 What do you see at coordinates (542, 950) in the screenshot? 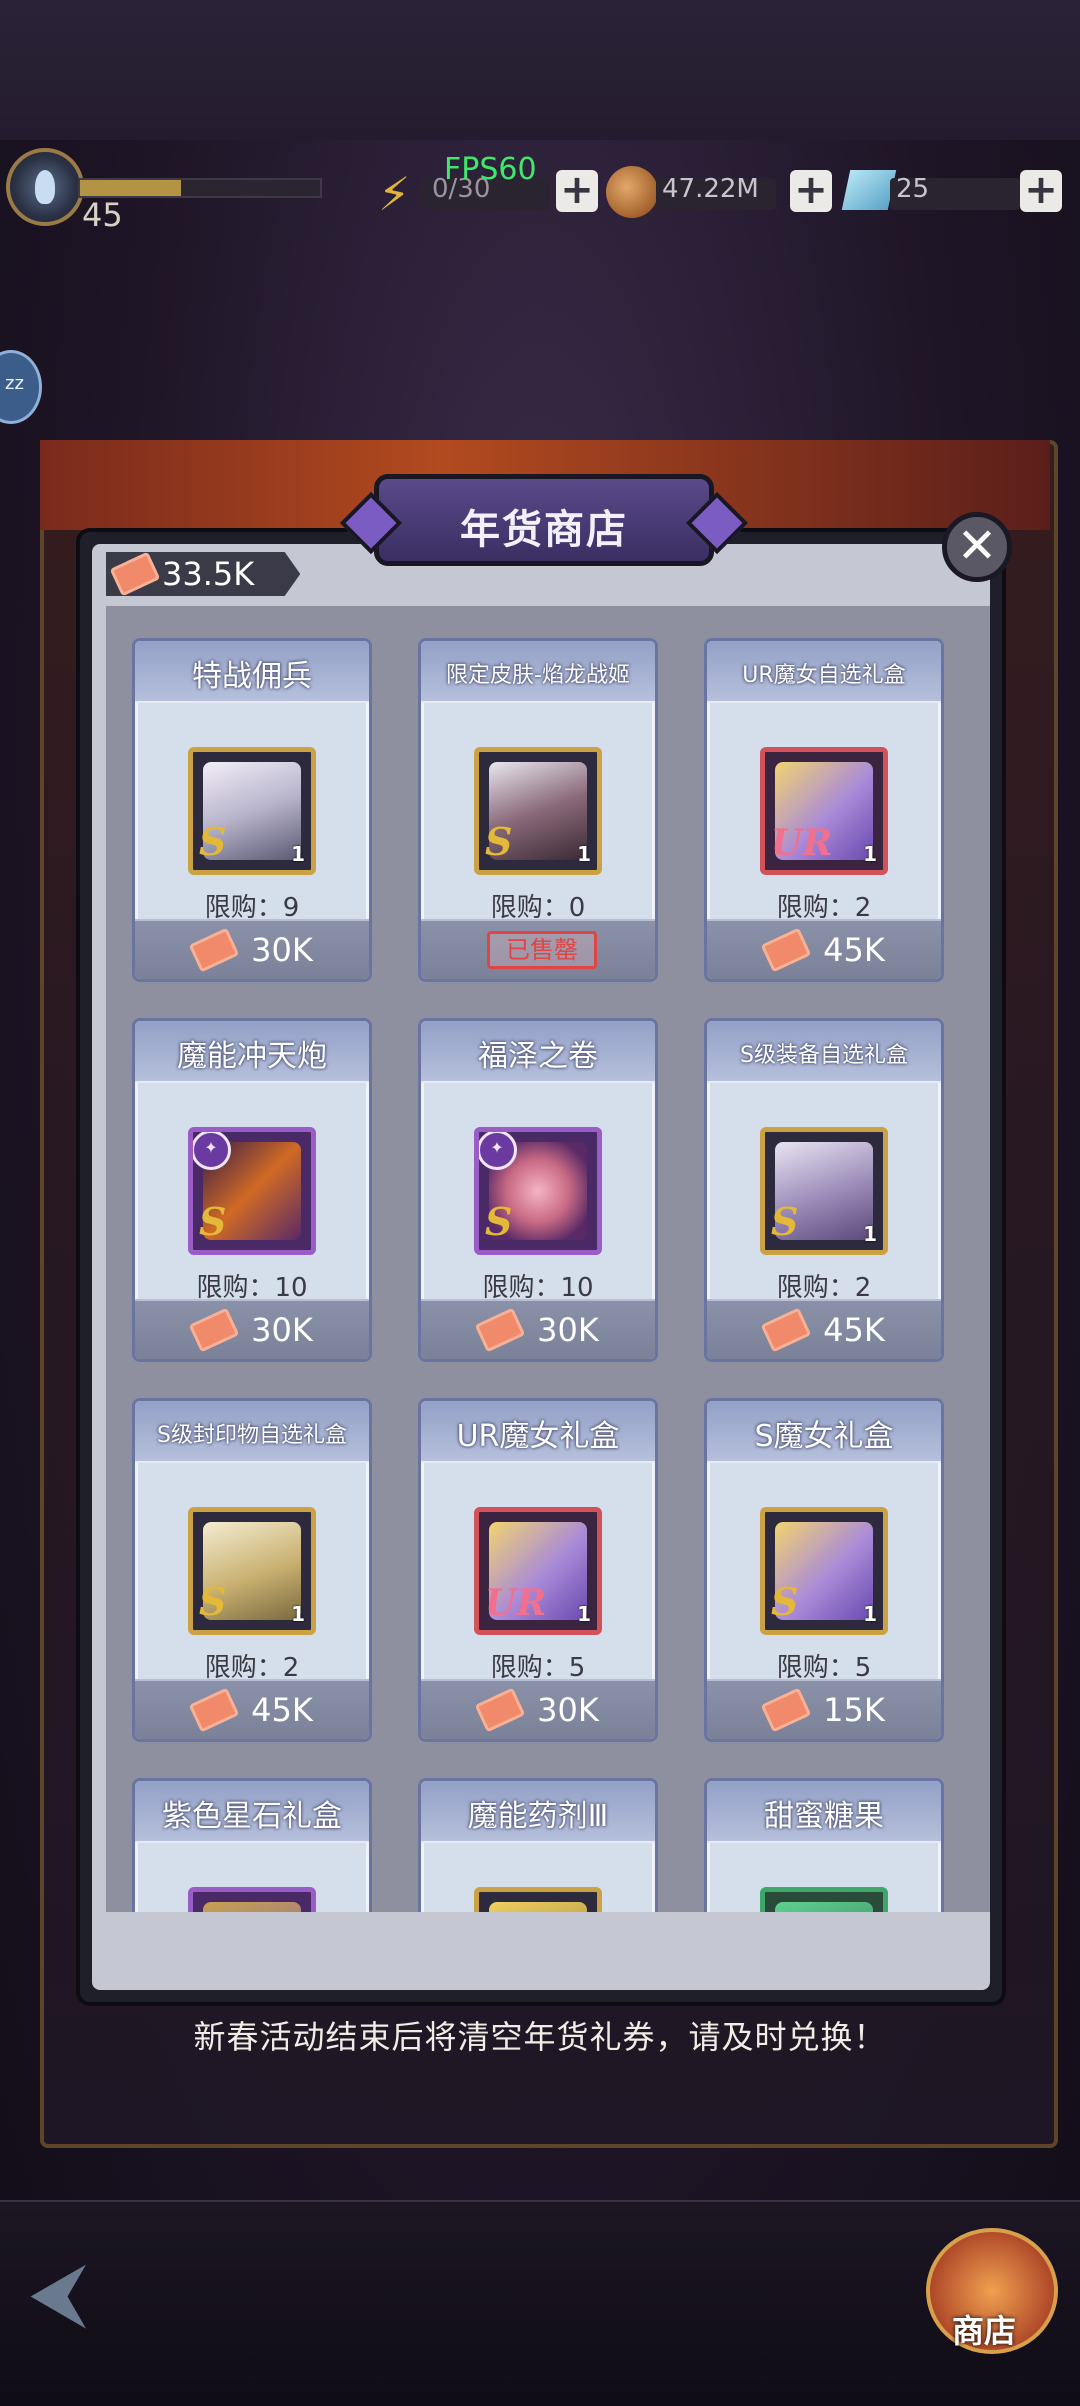
I see `sold-out-stamp: 已售罄` at bounding box center [542, 950].